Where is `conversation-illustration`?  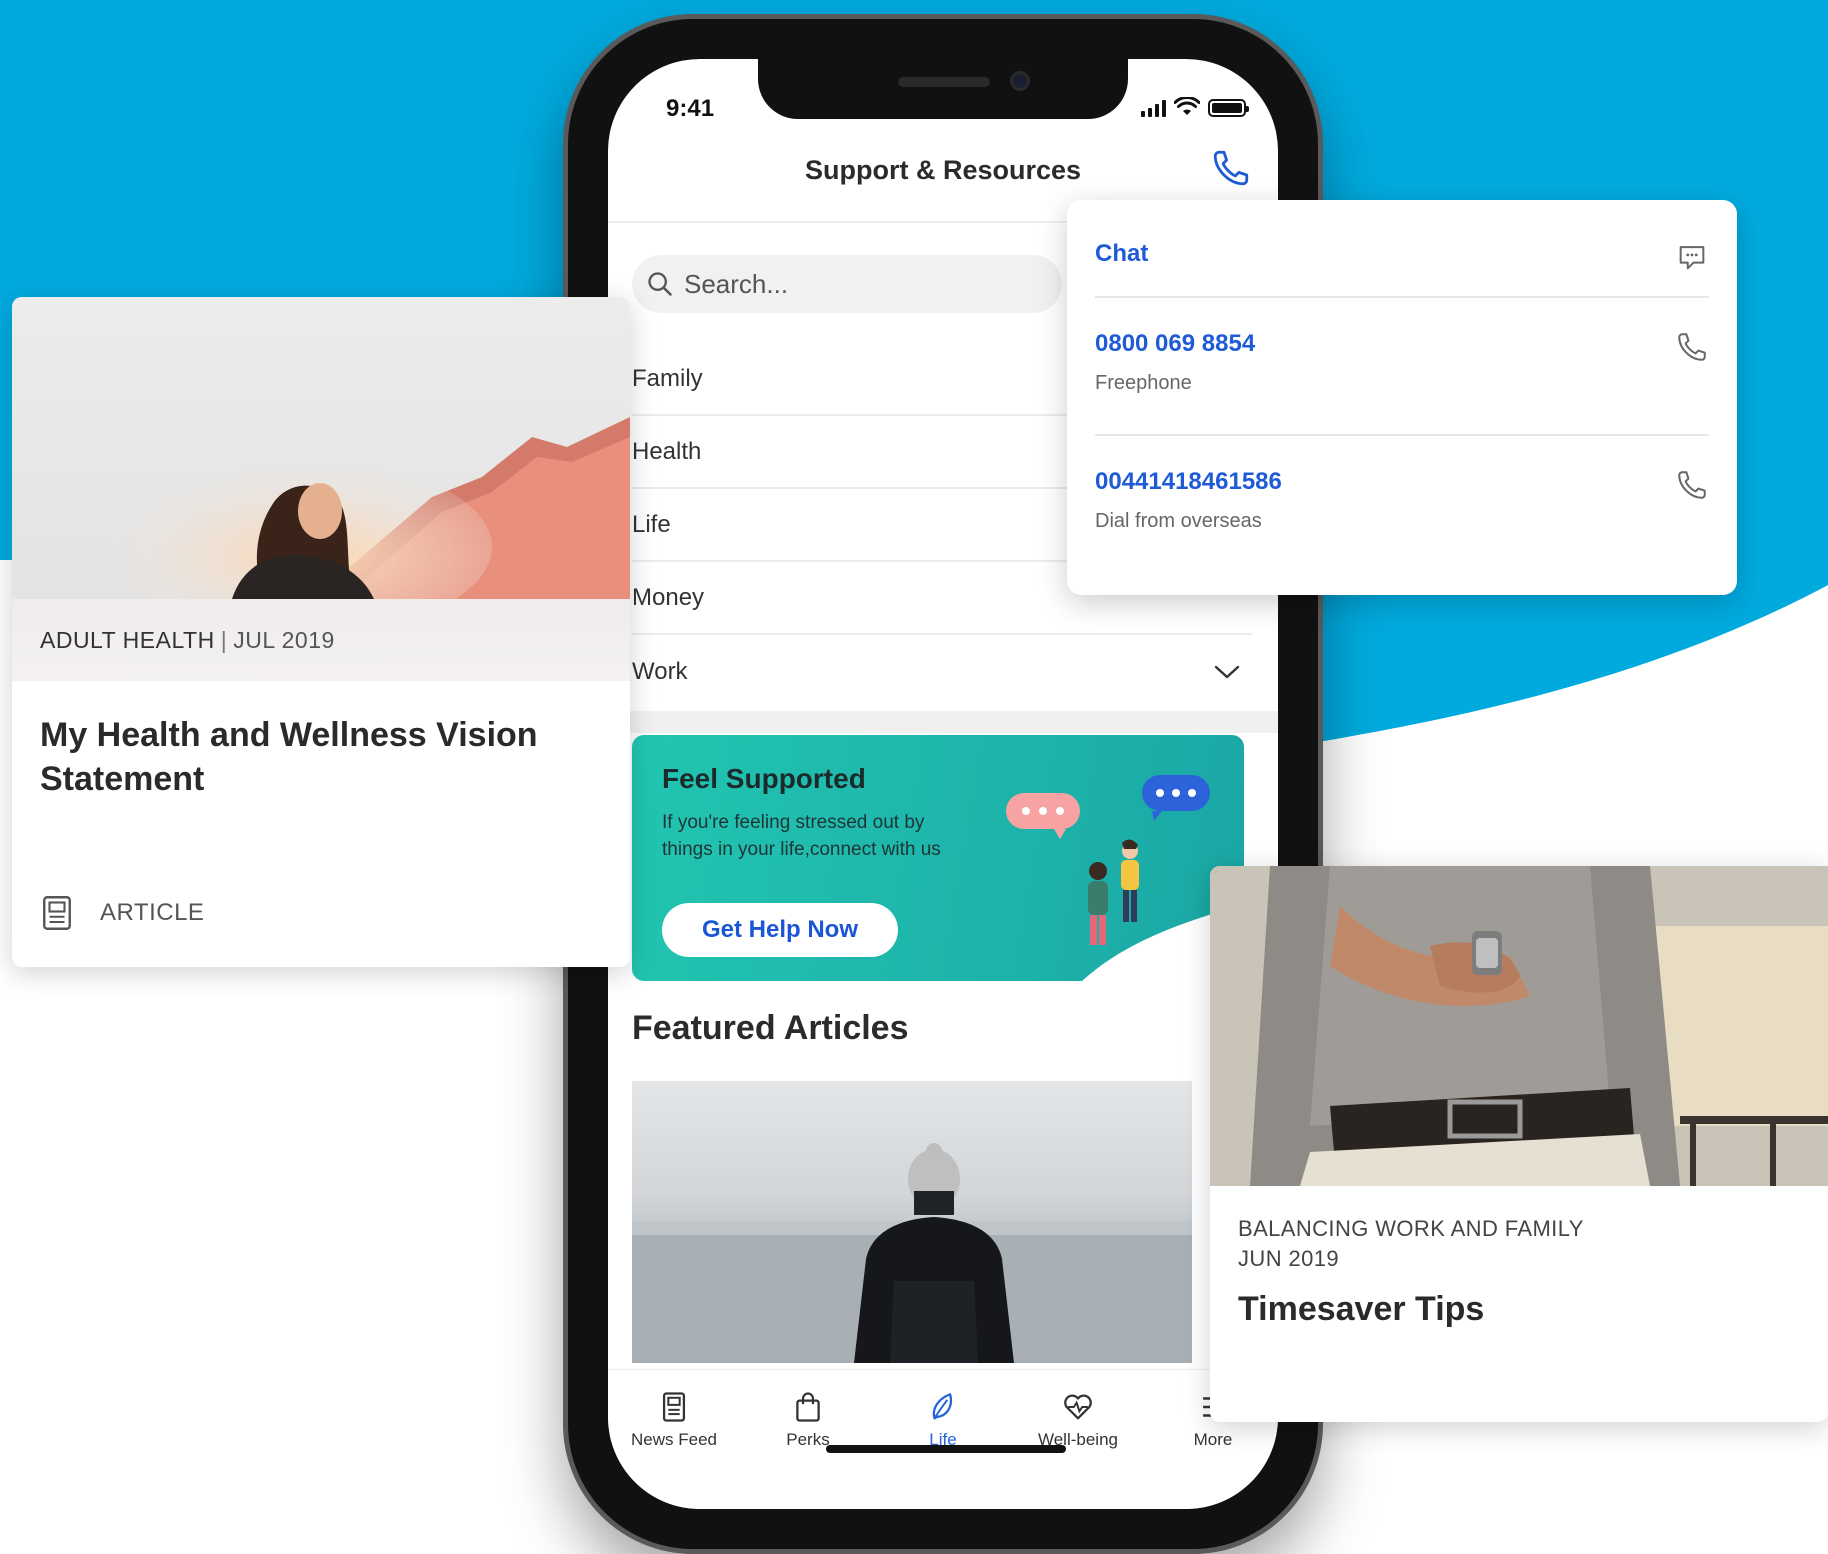
conversation-illustration is located at coordinates (1124, 878).